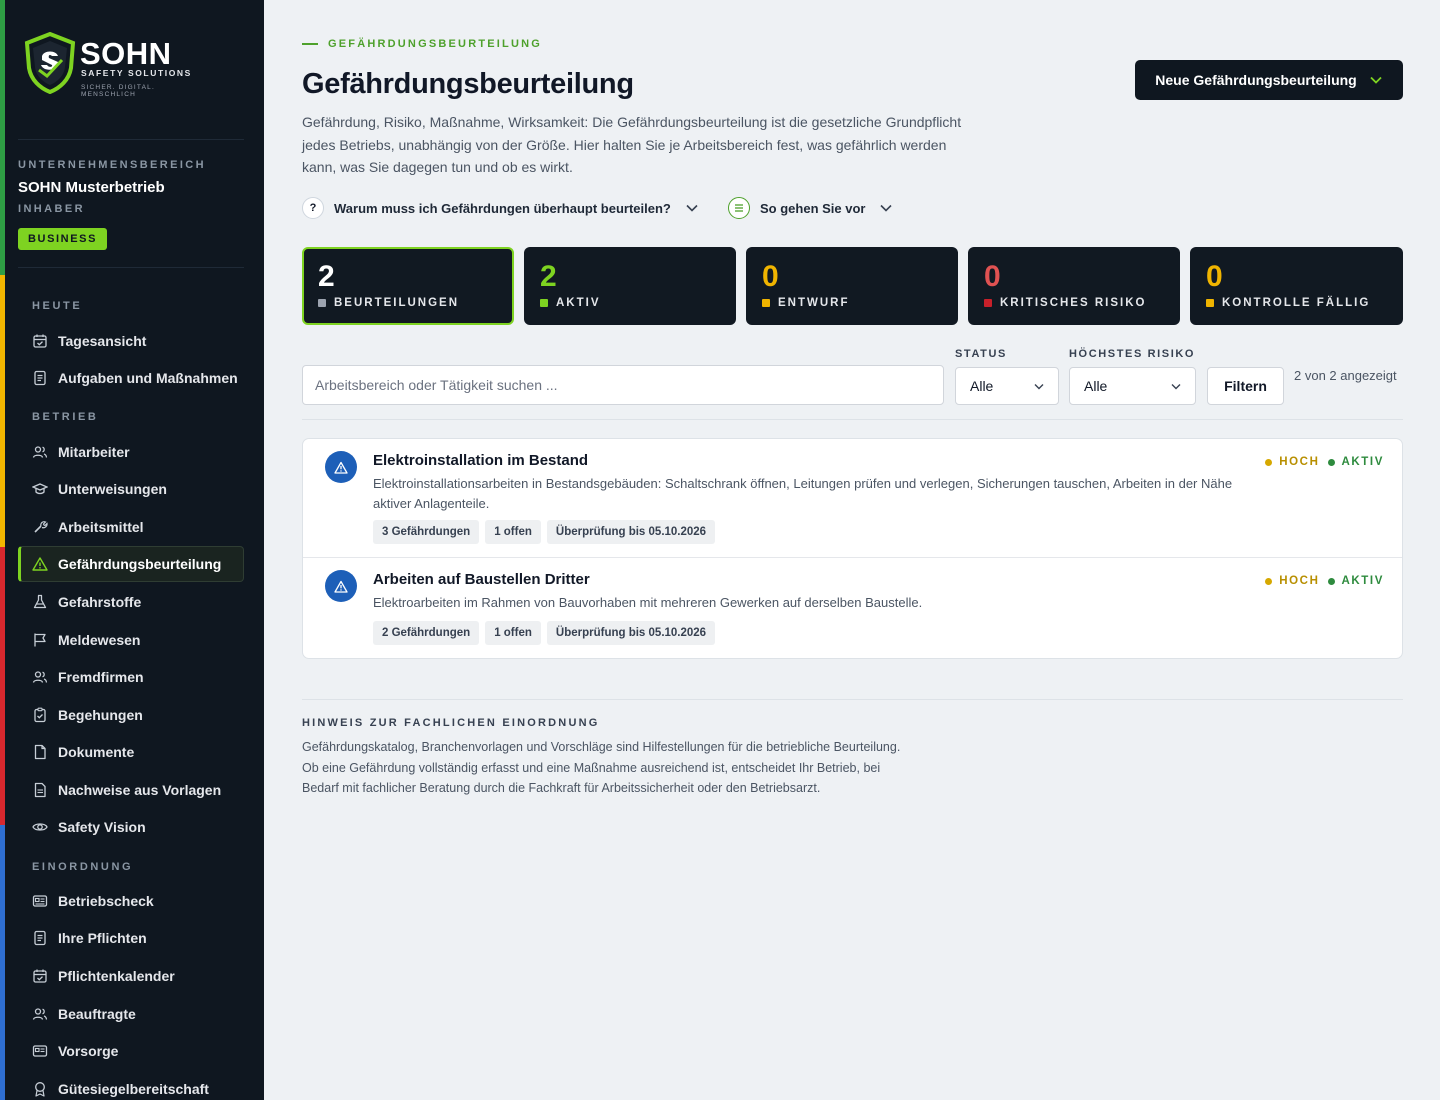 Image resolution: width=1440 pixels, height=1100 pixels. Describe the element at coordinates (65, 417) in the screenshot. I see `section-betrieb: BETRIEB` at that location.